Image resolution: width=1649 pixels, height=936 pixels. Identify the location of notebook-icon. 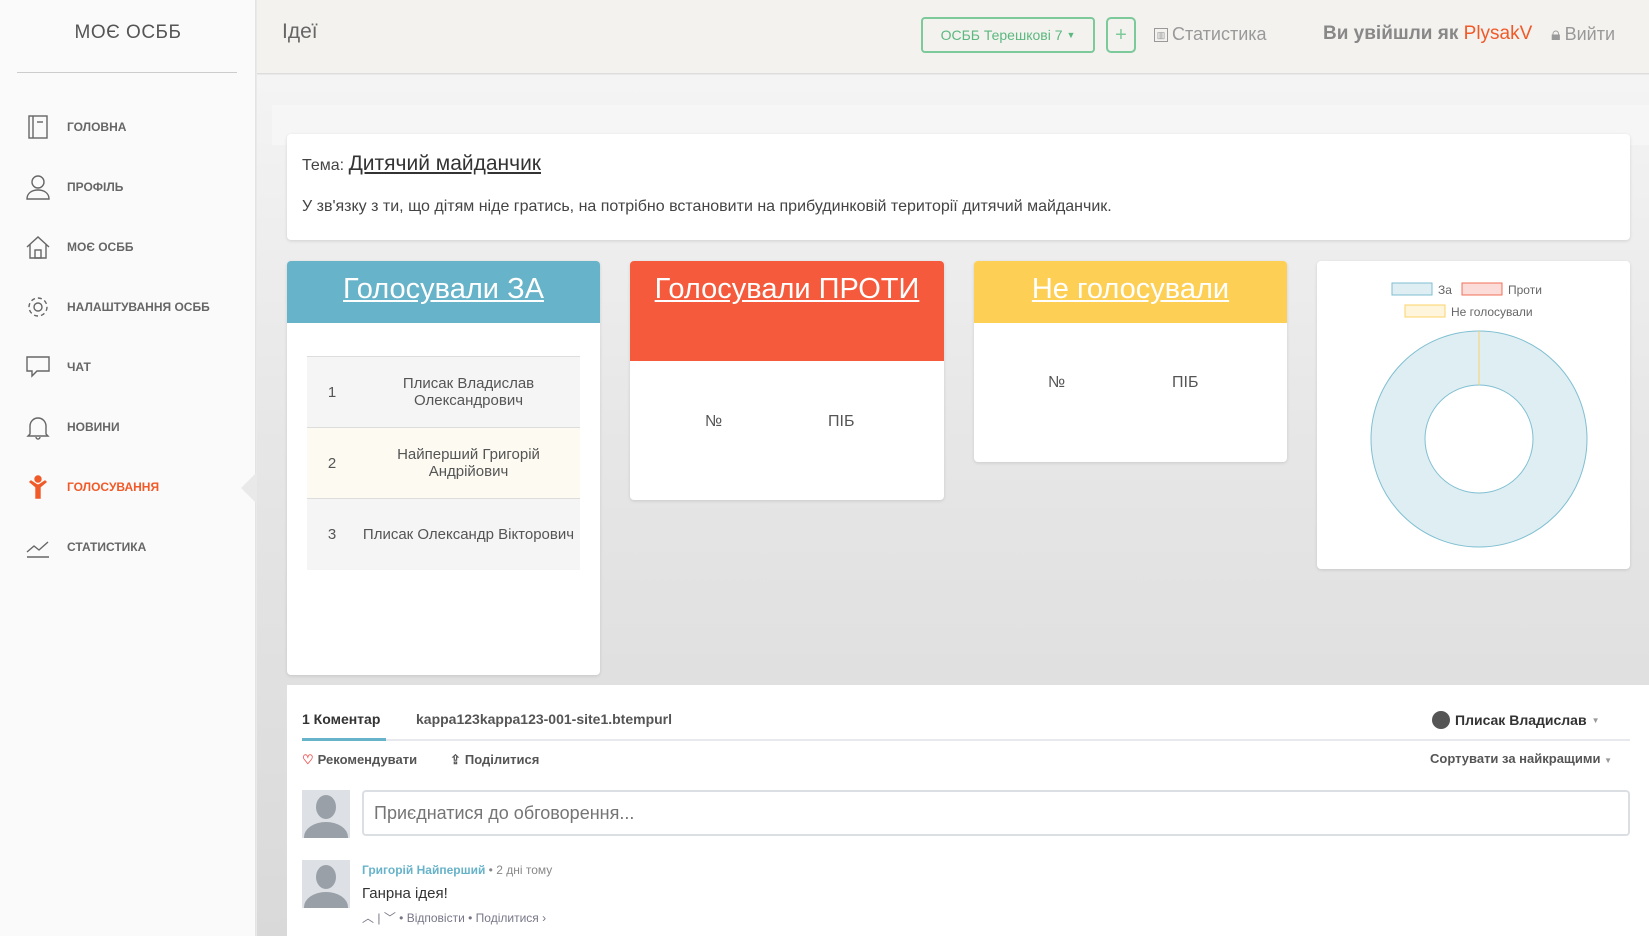
(38, 127).